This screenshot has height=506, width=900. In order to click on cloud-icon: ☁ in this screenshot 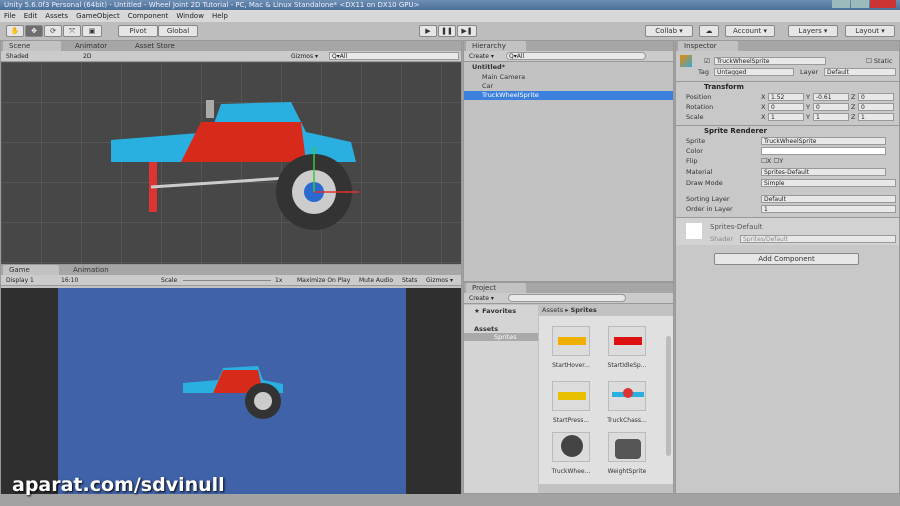, I will do `click(709, 31)`.